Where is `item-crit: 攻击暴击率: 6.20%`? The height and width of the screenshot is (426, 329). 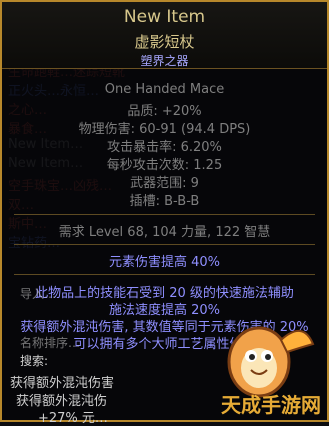 item-crit: 攻击暴击率: 6.20% is located at coordinates (164, 147).